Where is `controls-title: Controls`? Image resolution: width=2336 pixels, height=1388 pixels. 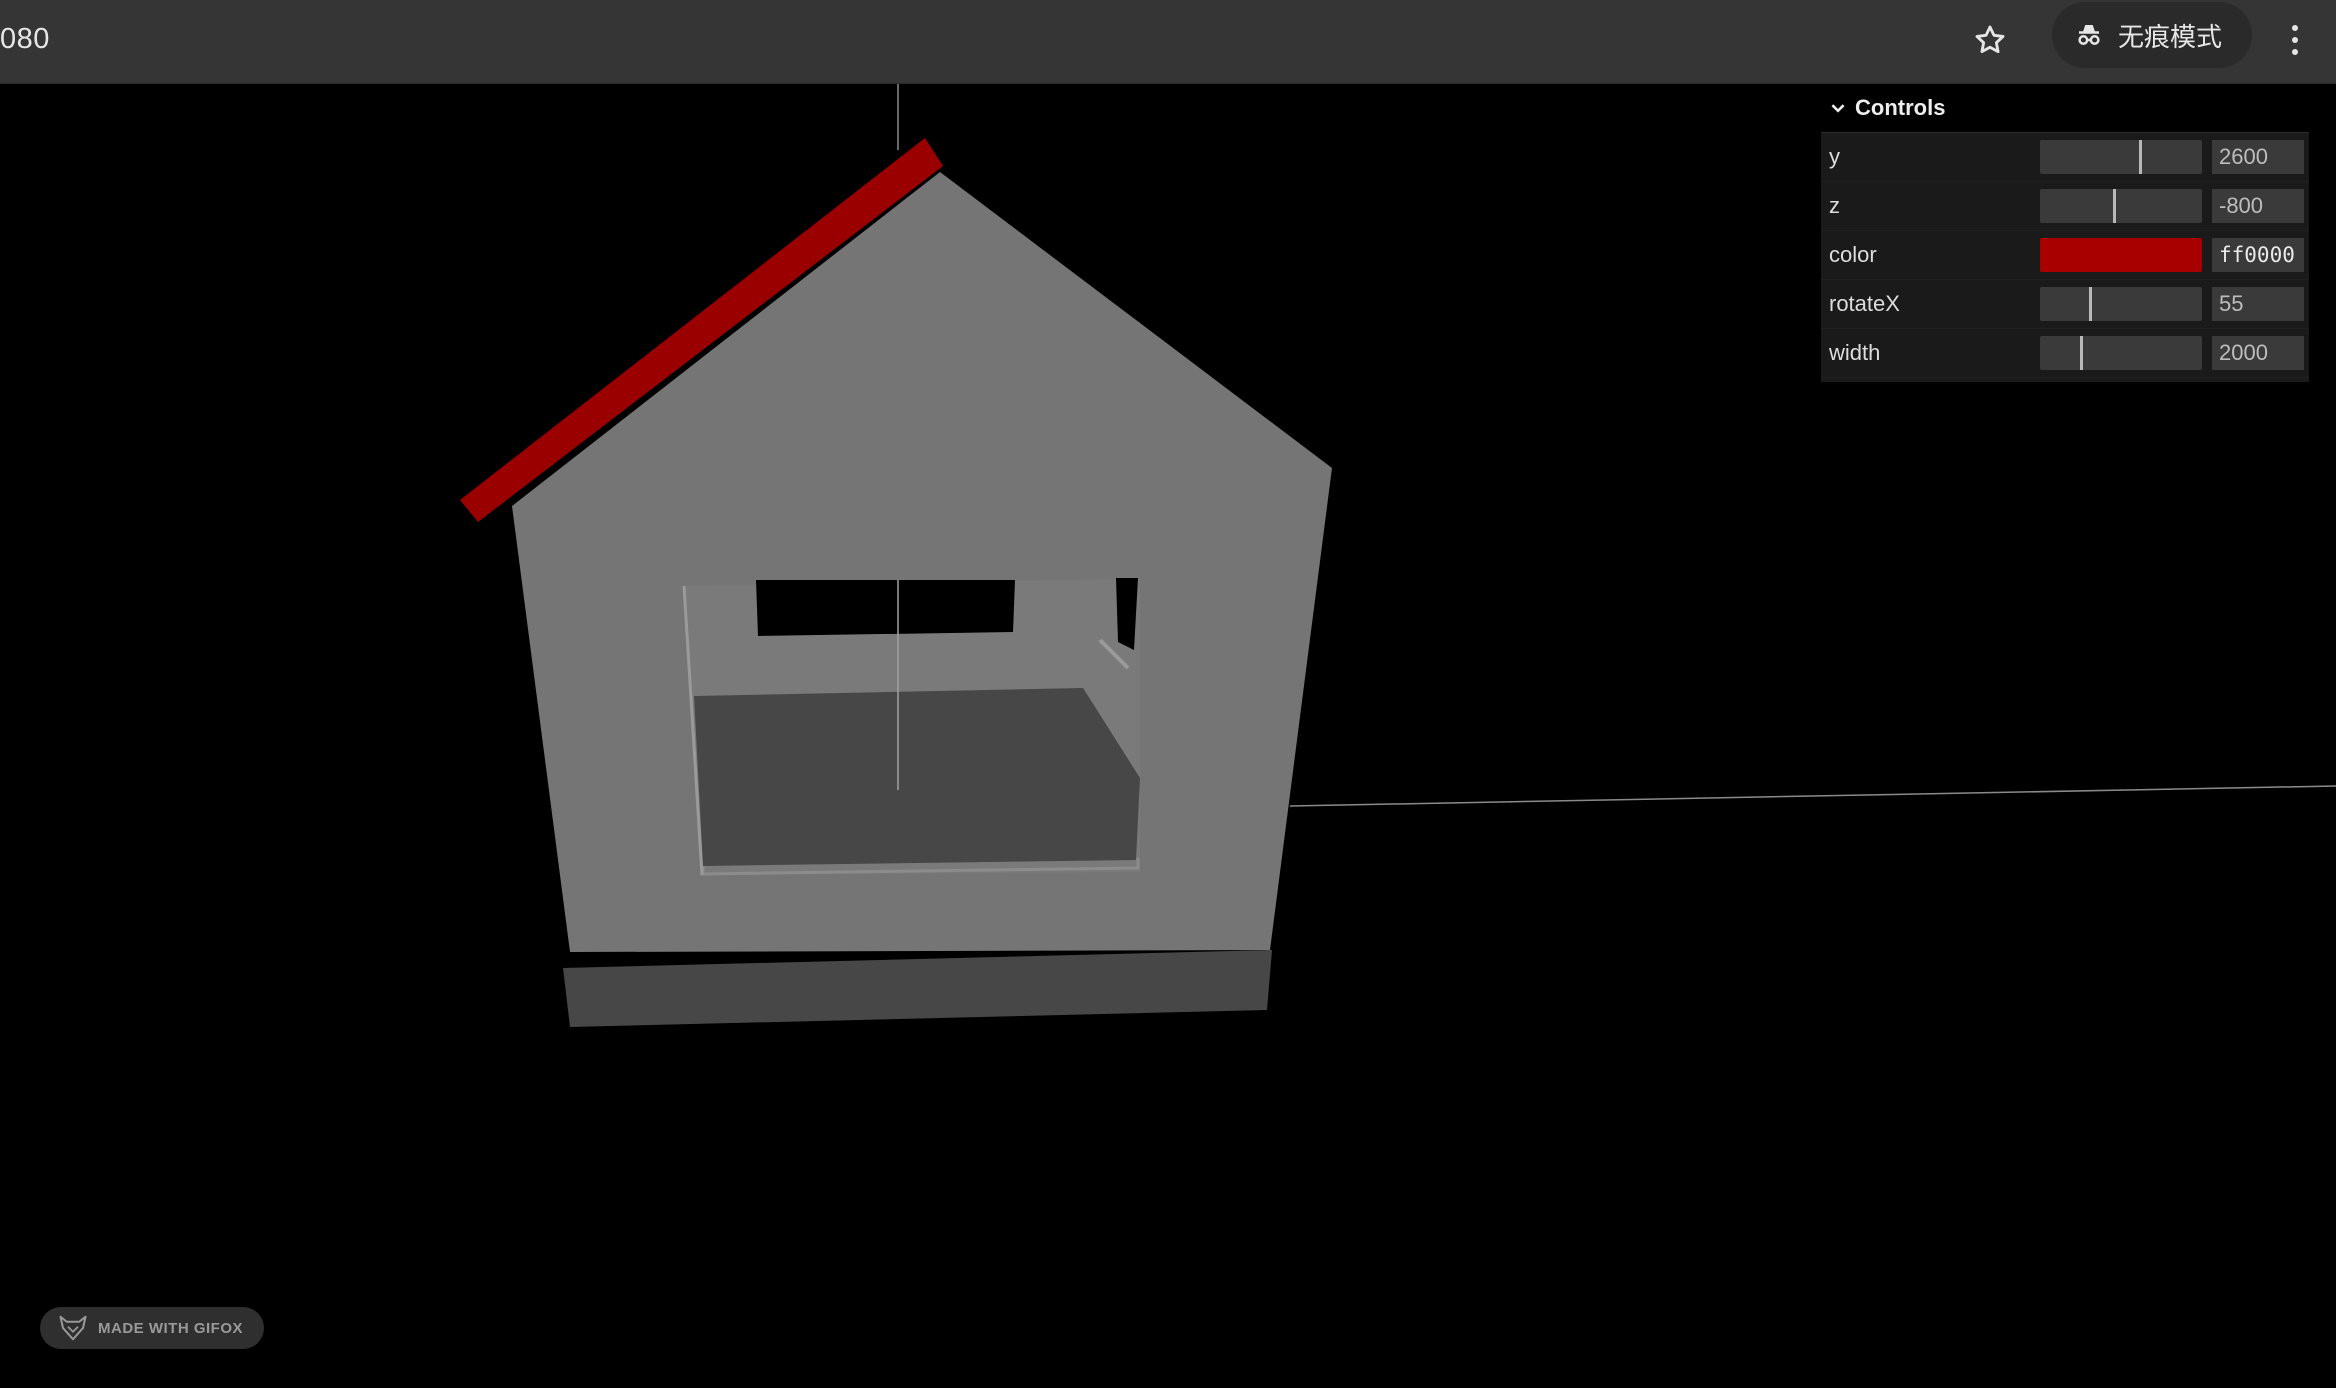
controls-title: Controls is located at coordinates (1900, 107).